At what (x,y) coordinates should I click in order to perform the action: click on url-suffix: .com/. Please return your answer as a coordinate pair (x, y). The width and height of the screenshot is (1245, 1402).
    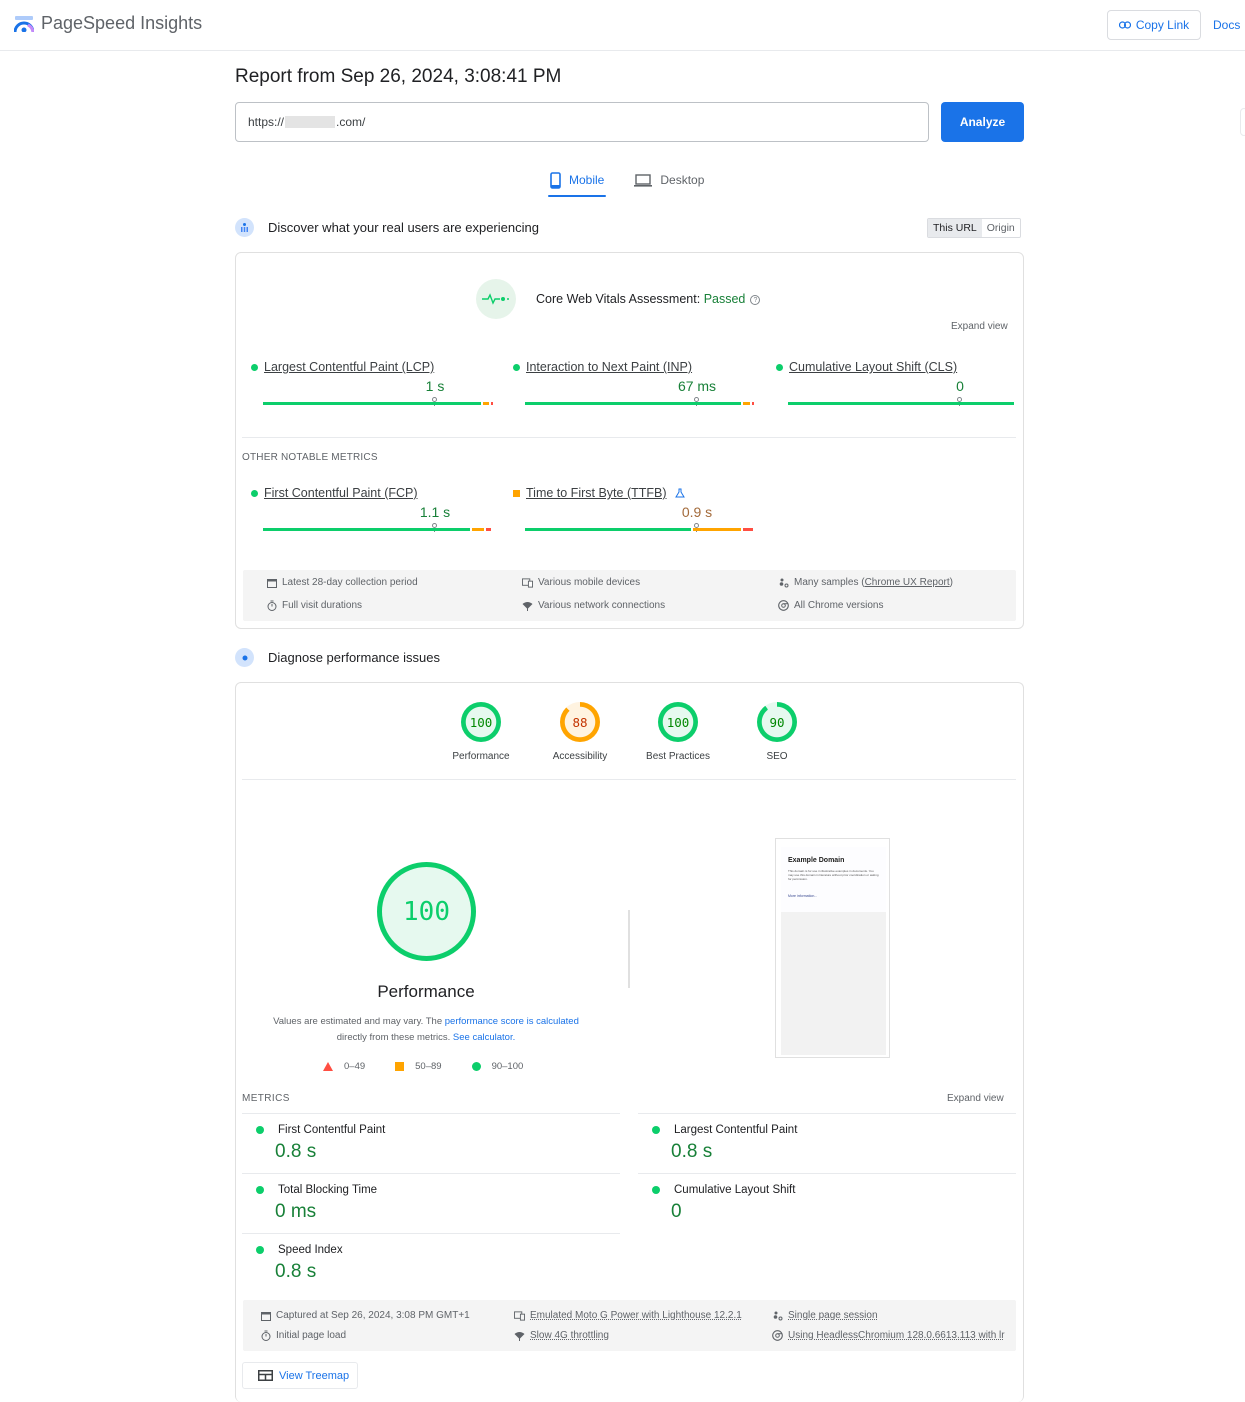
    Looking at the image, I should click on (351, 122).